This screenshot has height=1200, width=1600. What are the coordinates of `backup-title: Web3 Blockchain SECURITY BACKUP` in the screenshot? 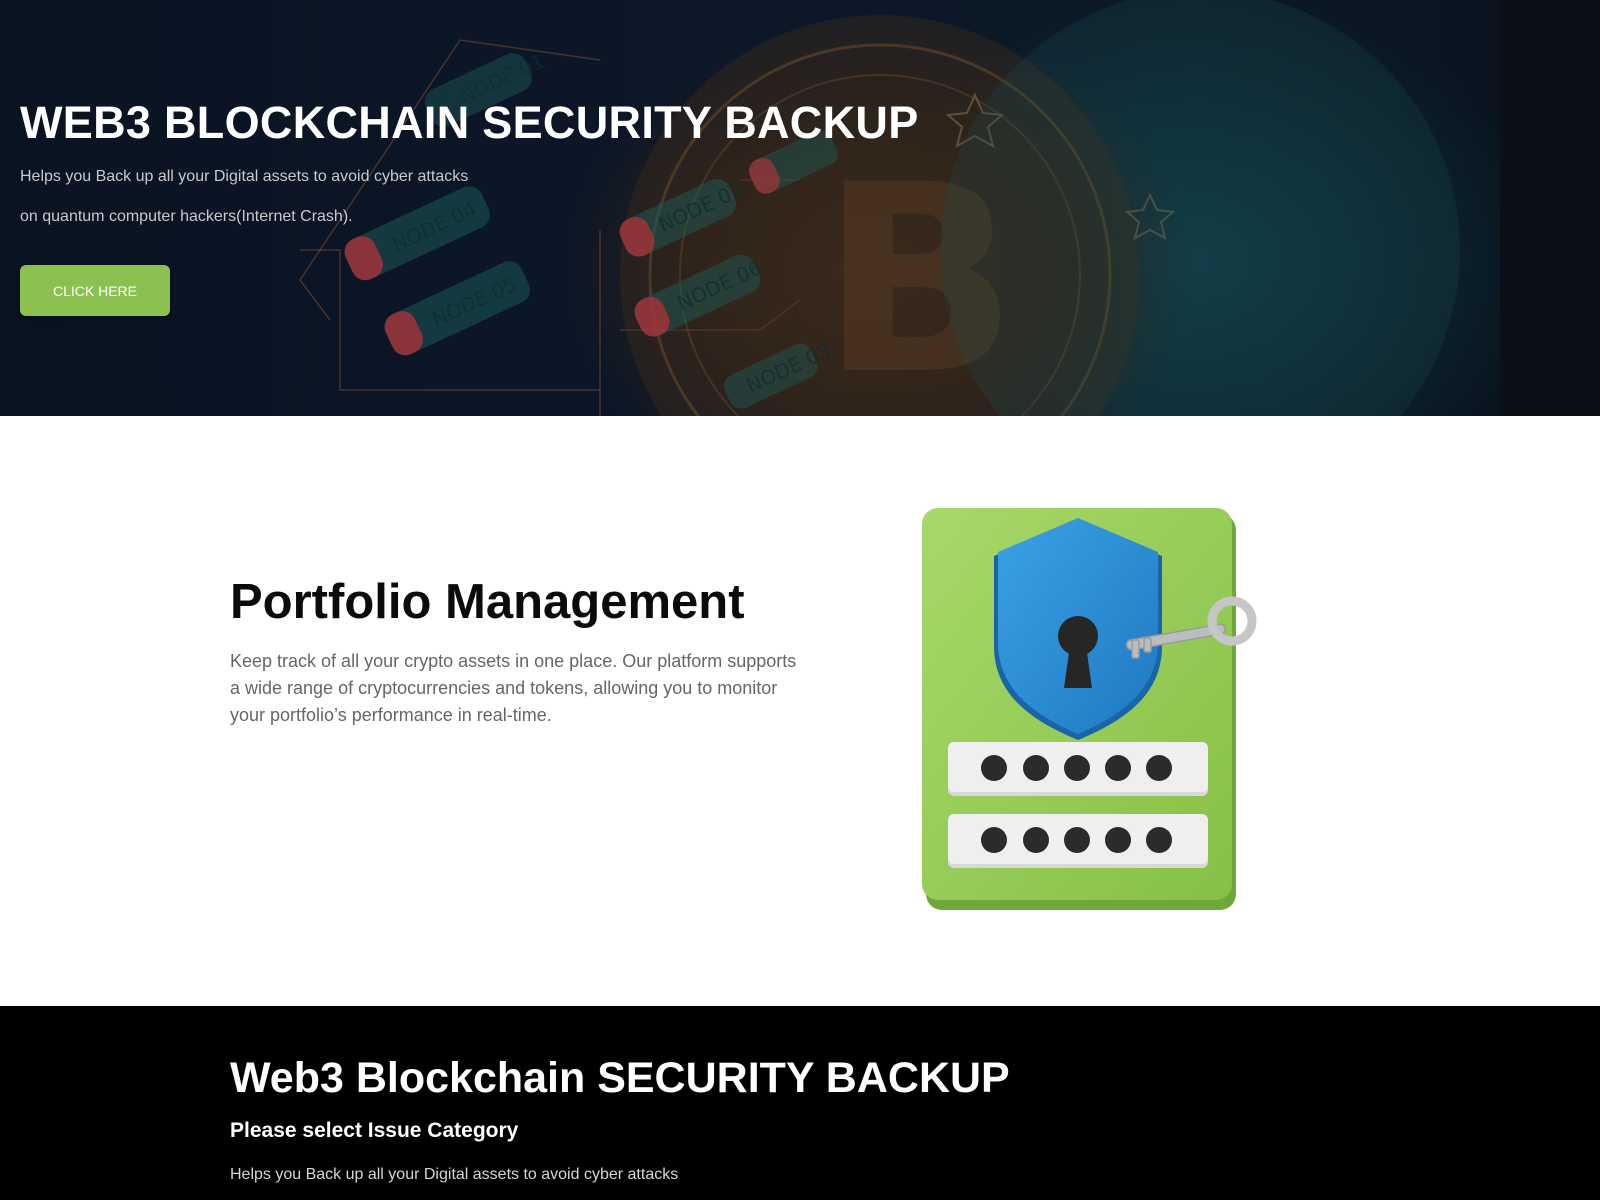 It's located at (620, 1078).